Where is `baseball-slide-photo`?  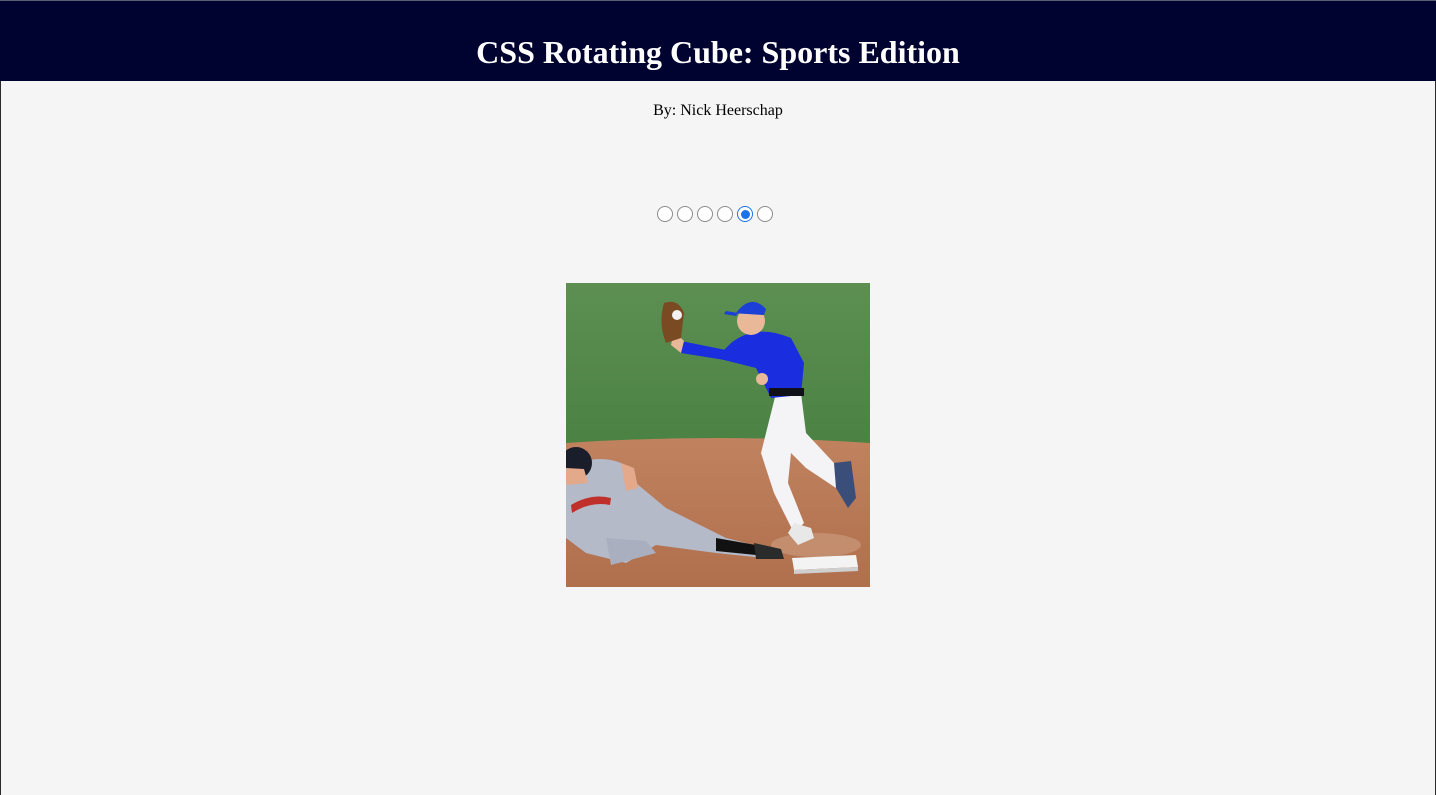 baseball-slide-photo is located at coordinates (718, 435).